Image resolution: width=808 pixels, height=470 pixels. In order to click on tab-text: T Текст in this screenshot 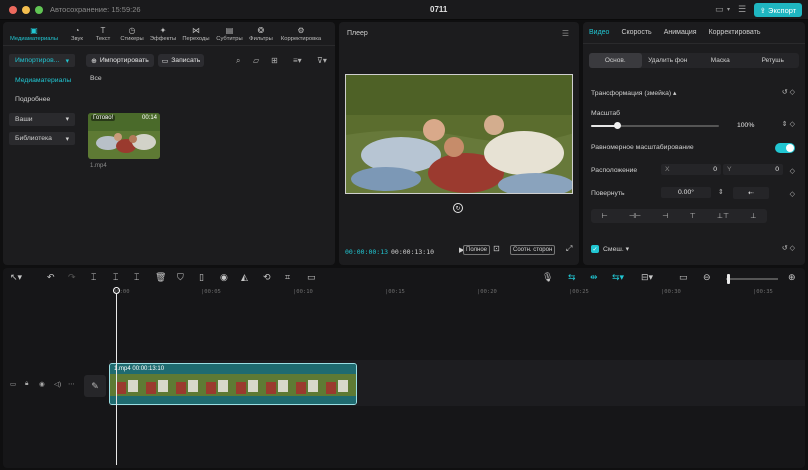, I will do `click(103, 33)`.